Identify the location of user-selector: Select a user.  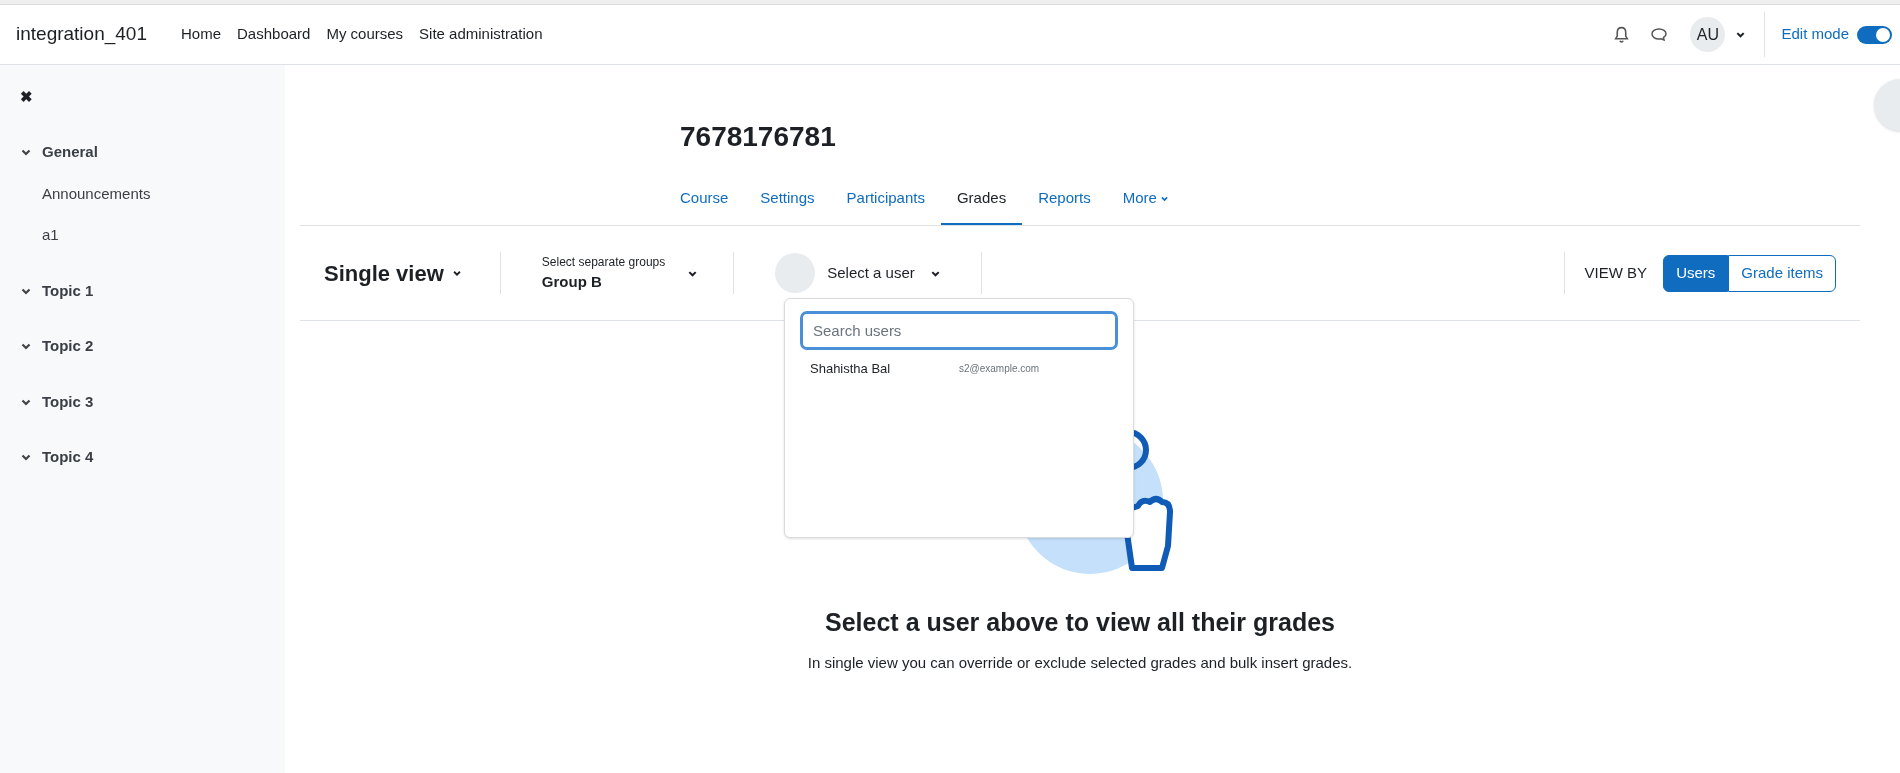
(857, 273).